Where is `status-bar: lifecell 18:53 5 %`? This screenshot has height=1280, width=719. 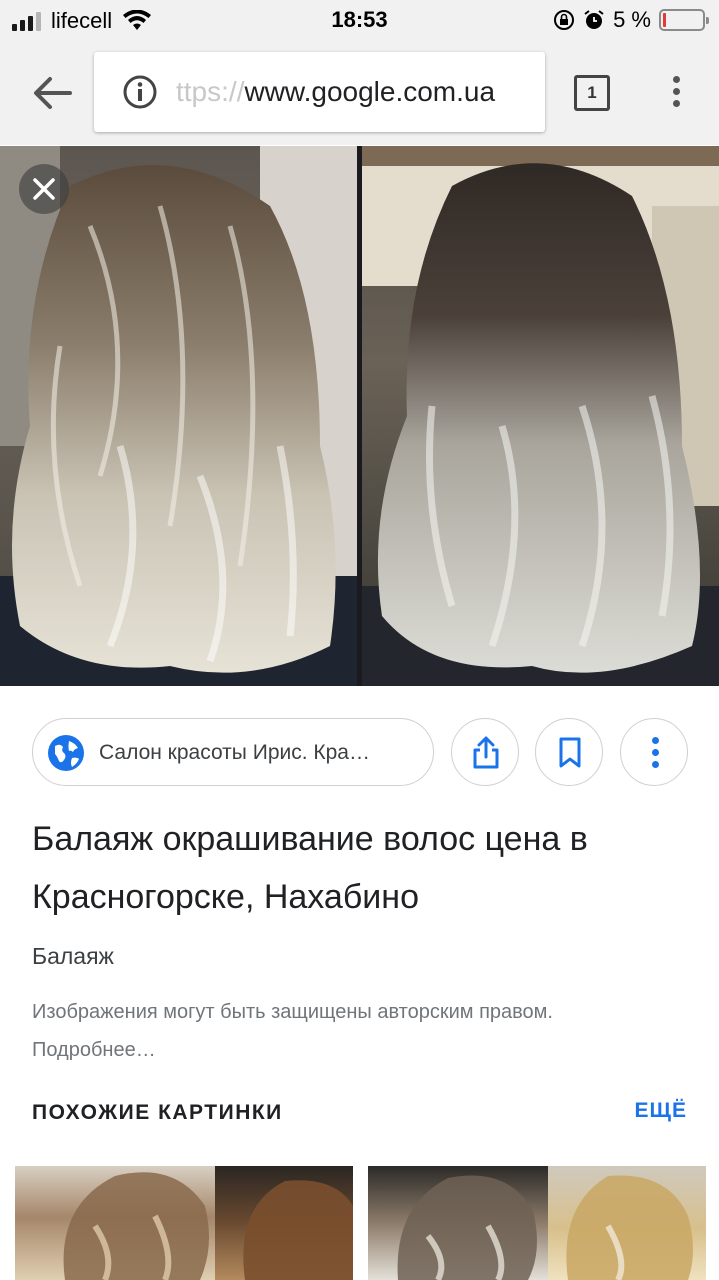
status-bar: lifecell 18:53 5 % is located at coordinates (359, 20).